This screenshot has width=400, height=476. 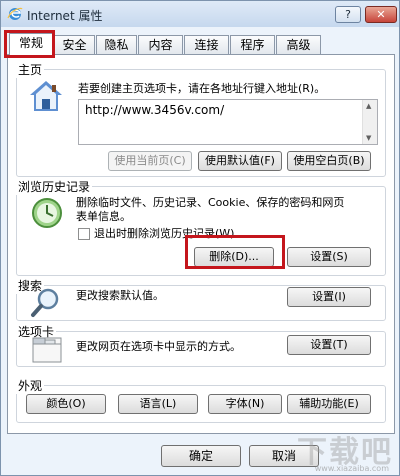 I want to click on scroll-up-icon: ▲, so click(x=368, y=106).